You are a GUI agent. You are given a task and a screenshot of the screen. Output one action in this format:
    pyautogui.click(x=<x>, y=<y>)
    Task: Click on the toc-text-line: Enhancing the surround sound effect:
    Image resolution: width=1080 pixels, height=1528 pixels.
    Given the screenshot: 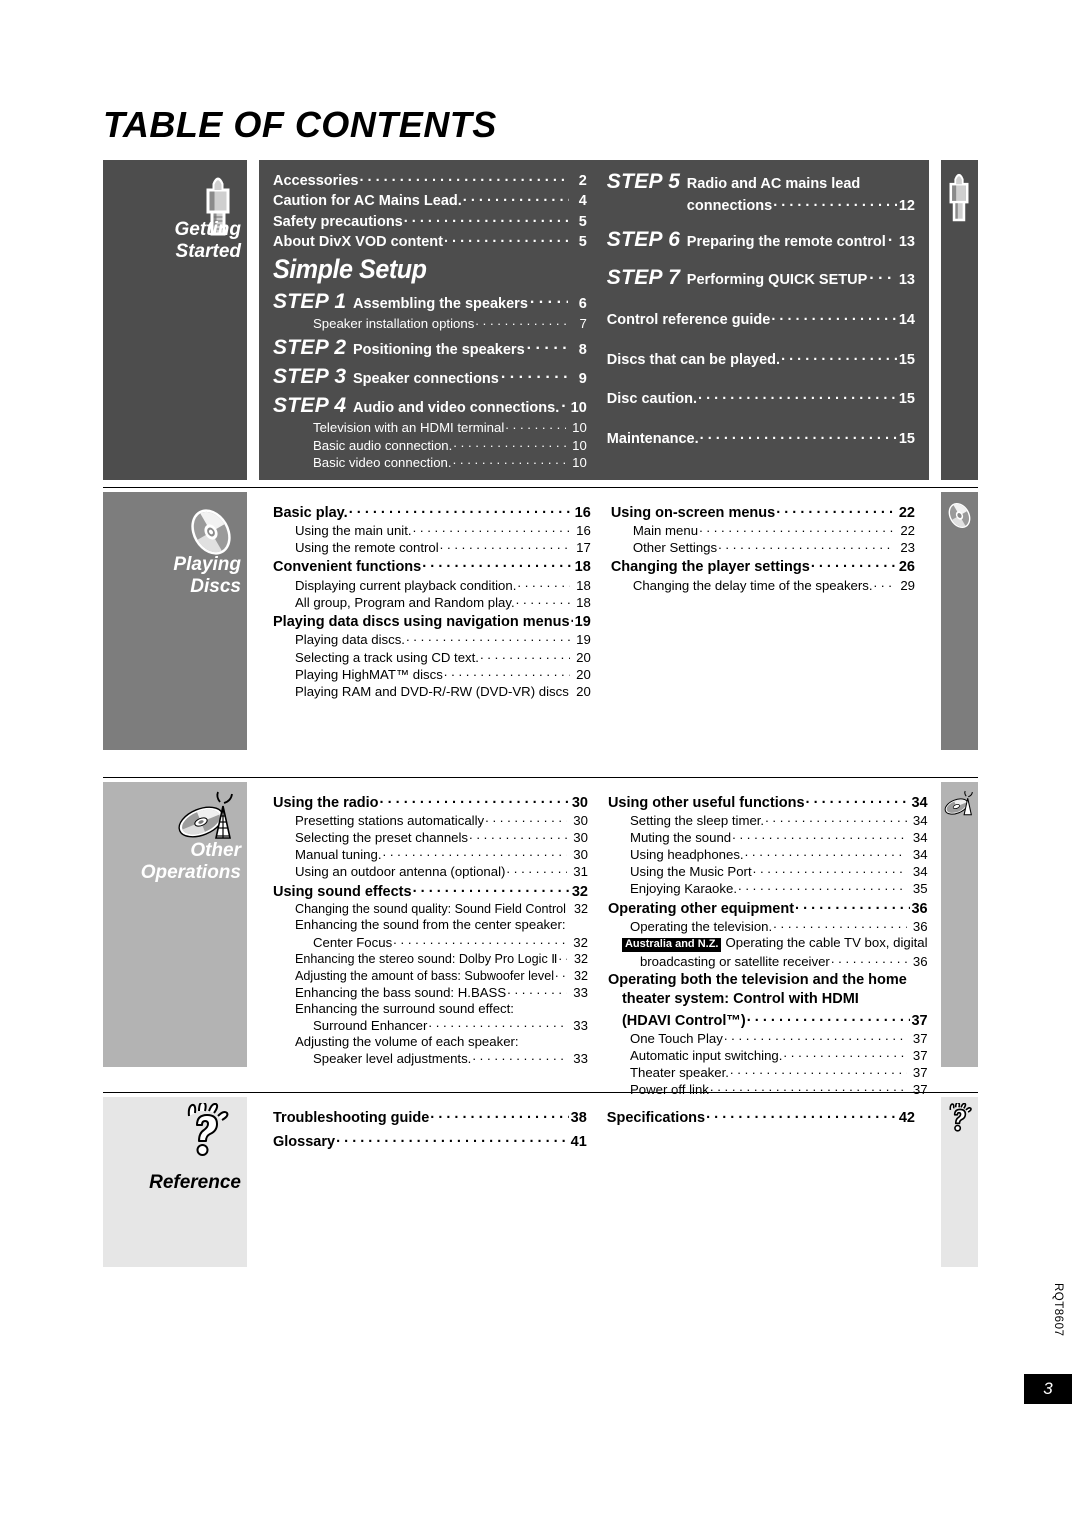 What is the action you would take?
    pyautogui.click(x=404, y=1008)
    